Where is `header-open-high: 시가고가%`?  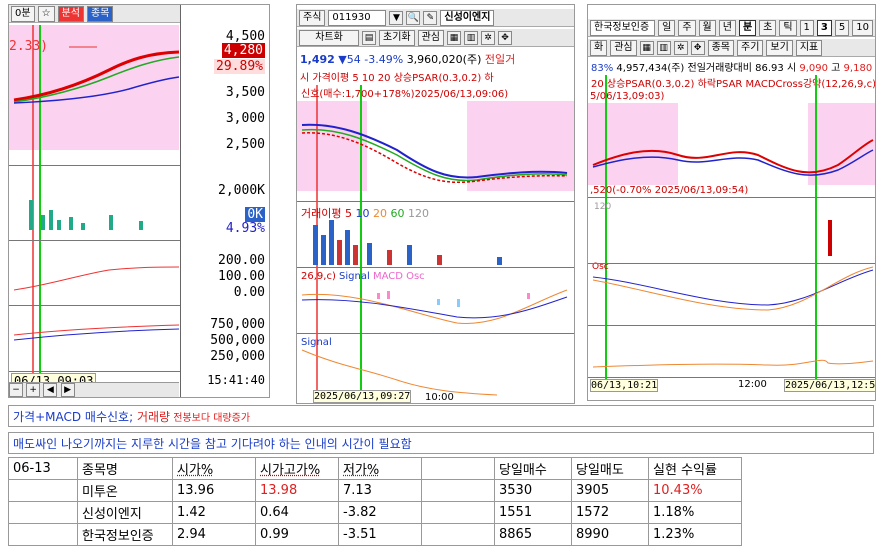 header-open-high: 시가고가% is located at coordinates (297, 468).